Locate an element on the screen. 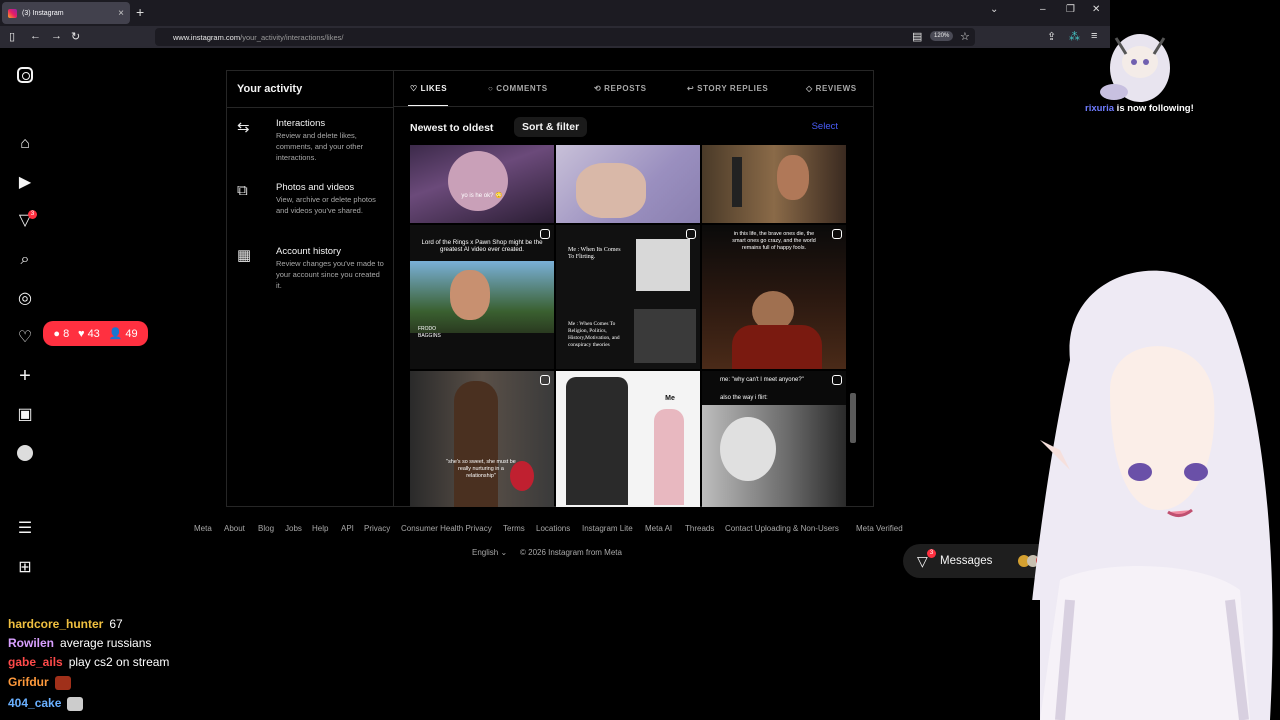  calendar-icon: ▦ is located at coordinates (244, 255).